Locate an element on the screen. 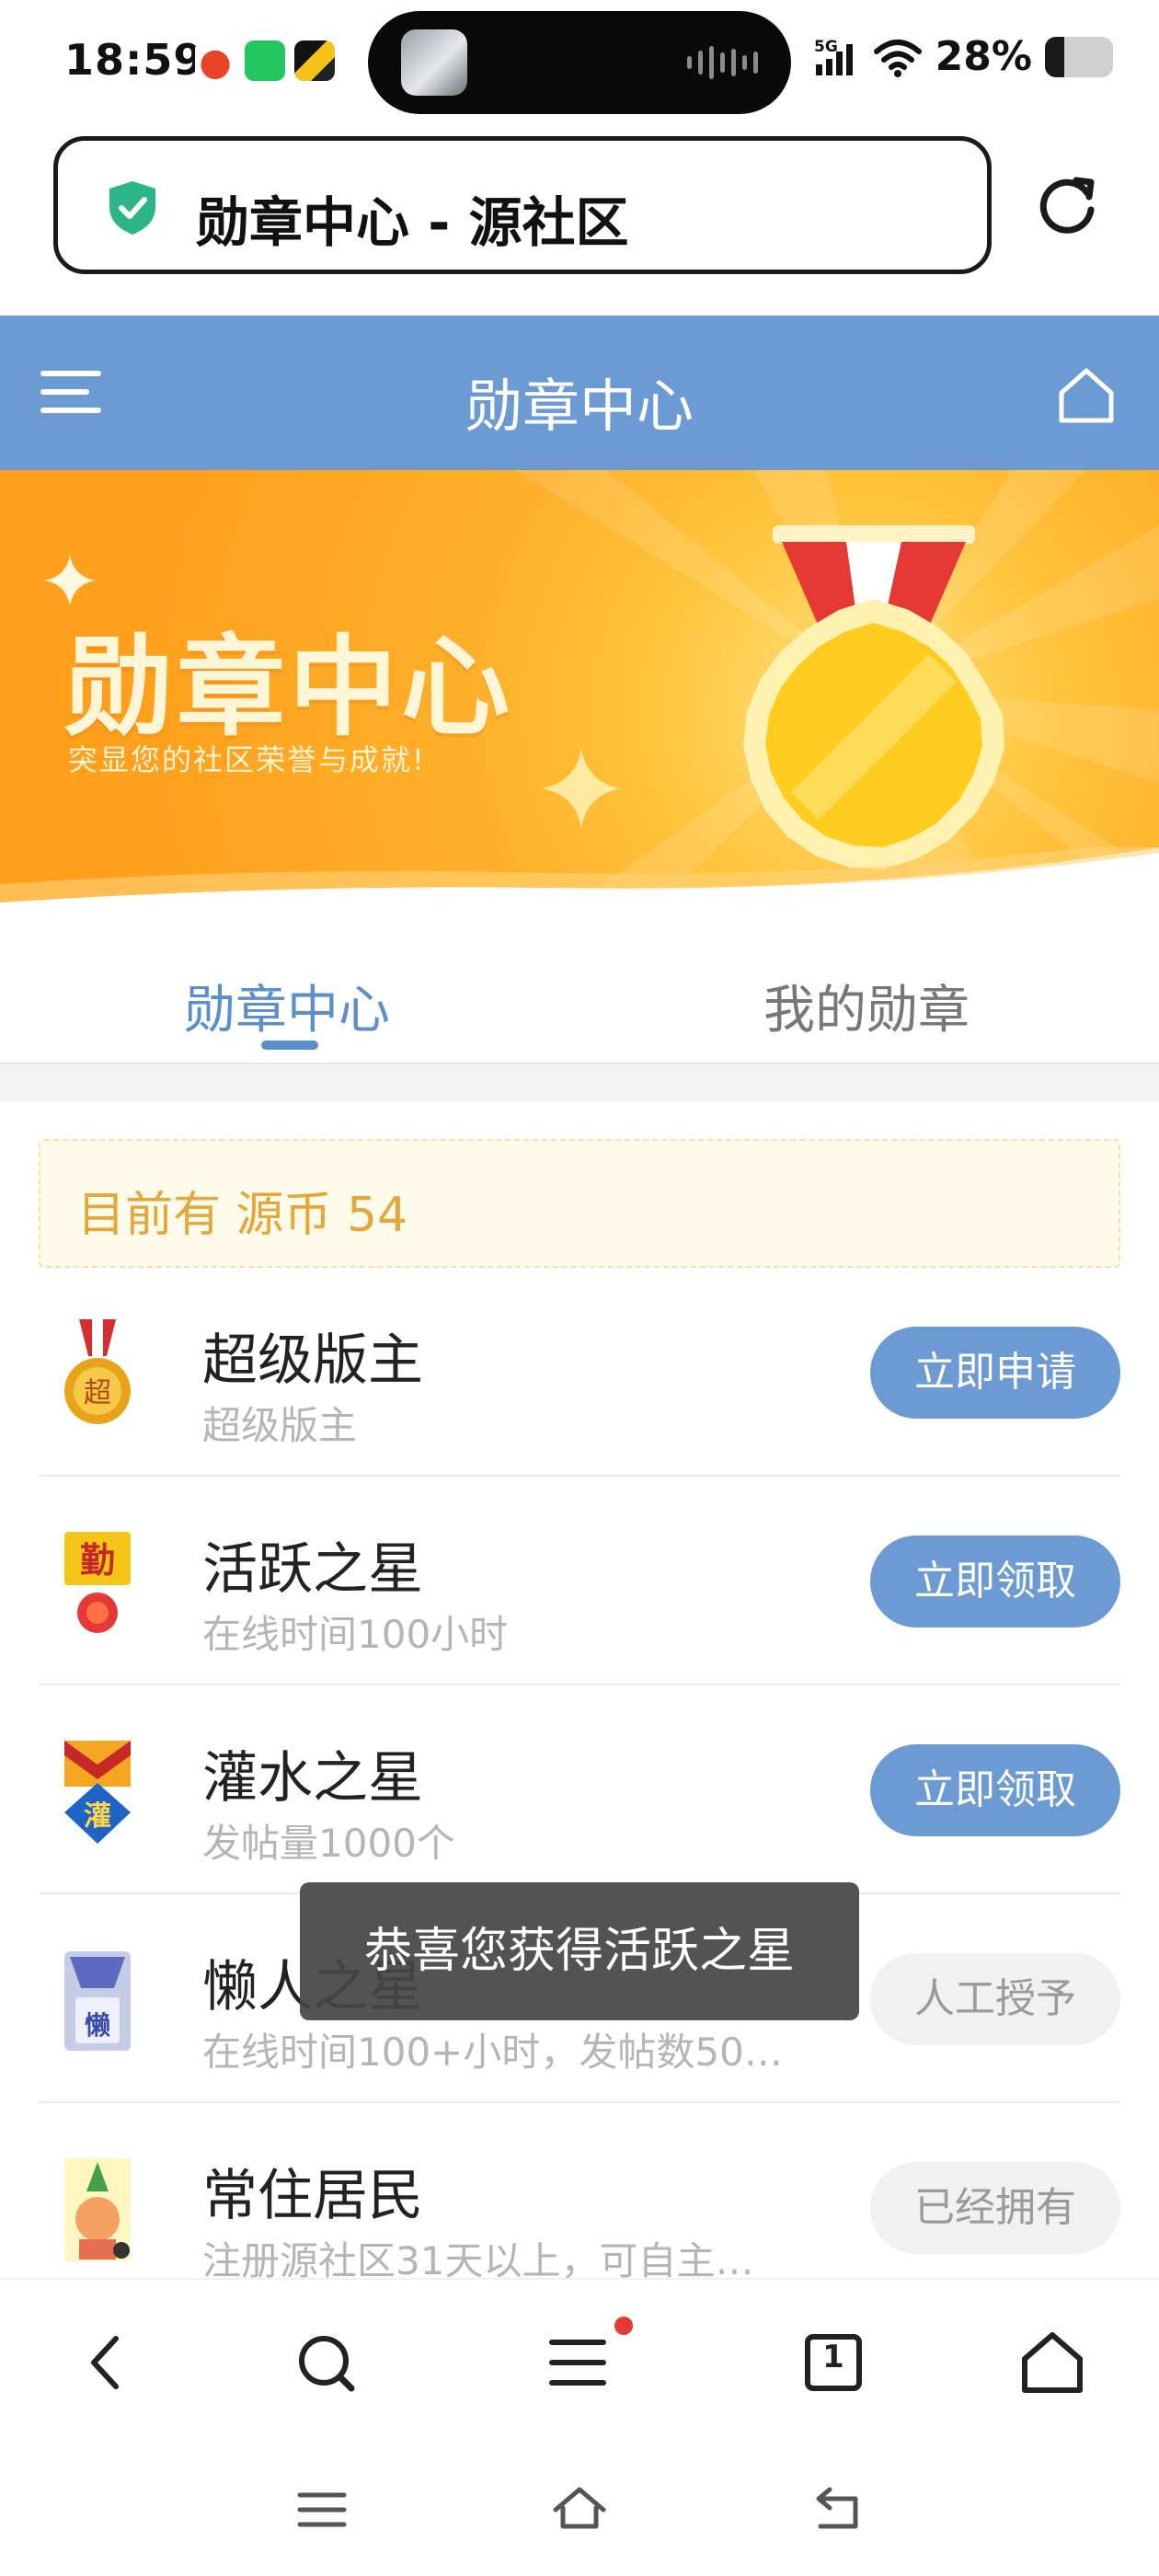 Image resolution: width=1159 pixels, height=2576 pixels. tabs-button: 1 is located at coordinates (833, 2362).